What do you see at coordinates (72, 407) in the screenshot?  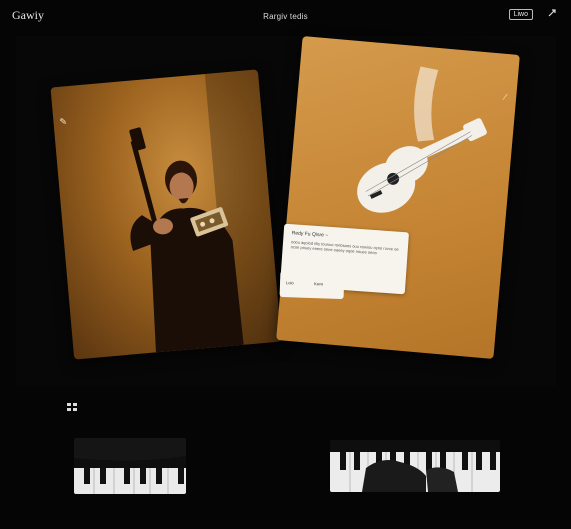 I see `grid-icon` at bounding box center [72, 407].